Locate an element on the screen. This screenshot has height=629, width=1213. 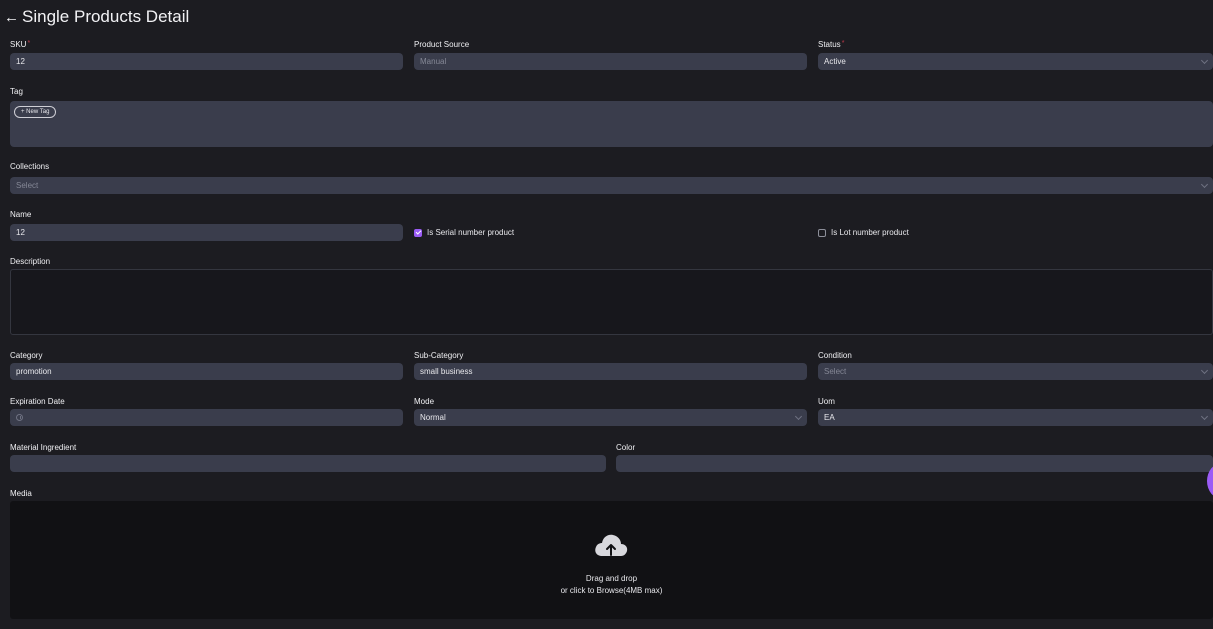
condition-placeholder: Select is located at coordinates (835, 371).